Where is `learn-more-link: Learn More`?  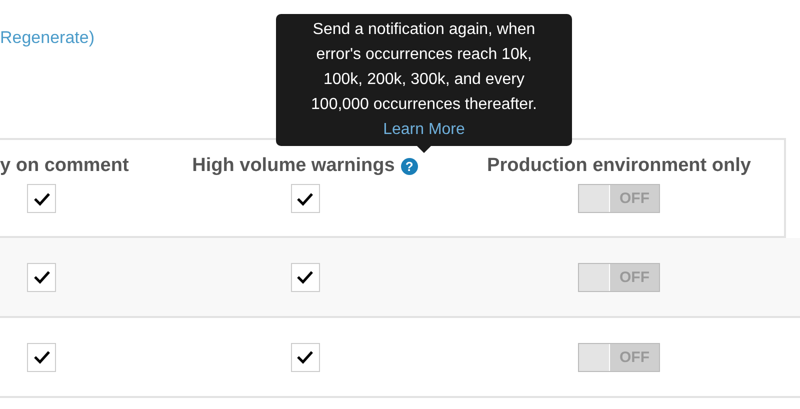 learn-more-link: Learn More is located at coordinates (424, 129).